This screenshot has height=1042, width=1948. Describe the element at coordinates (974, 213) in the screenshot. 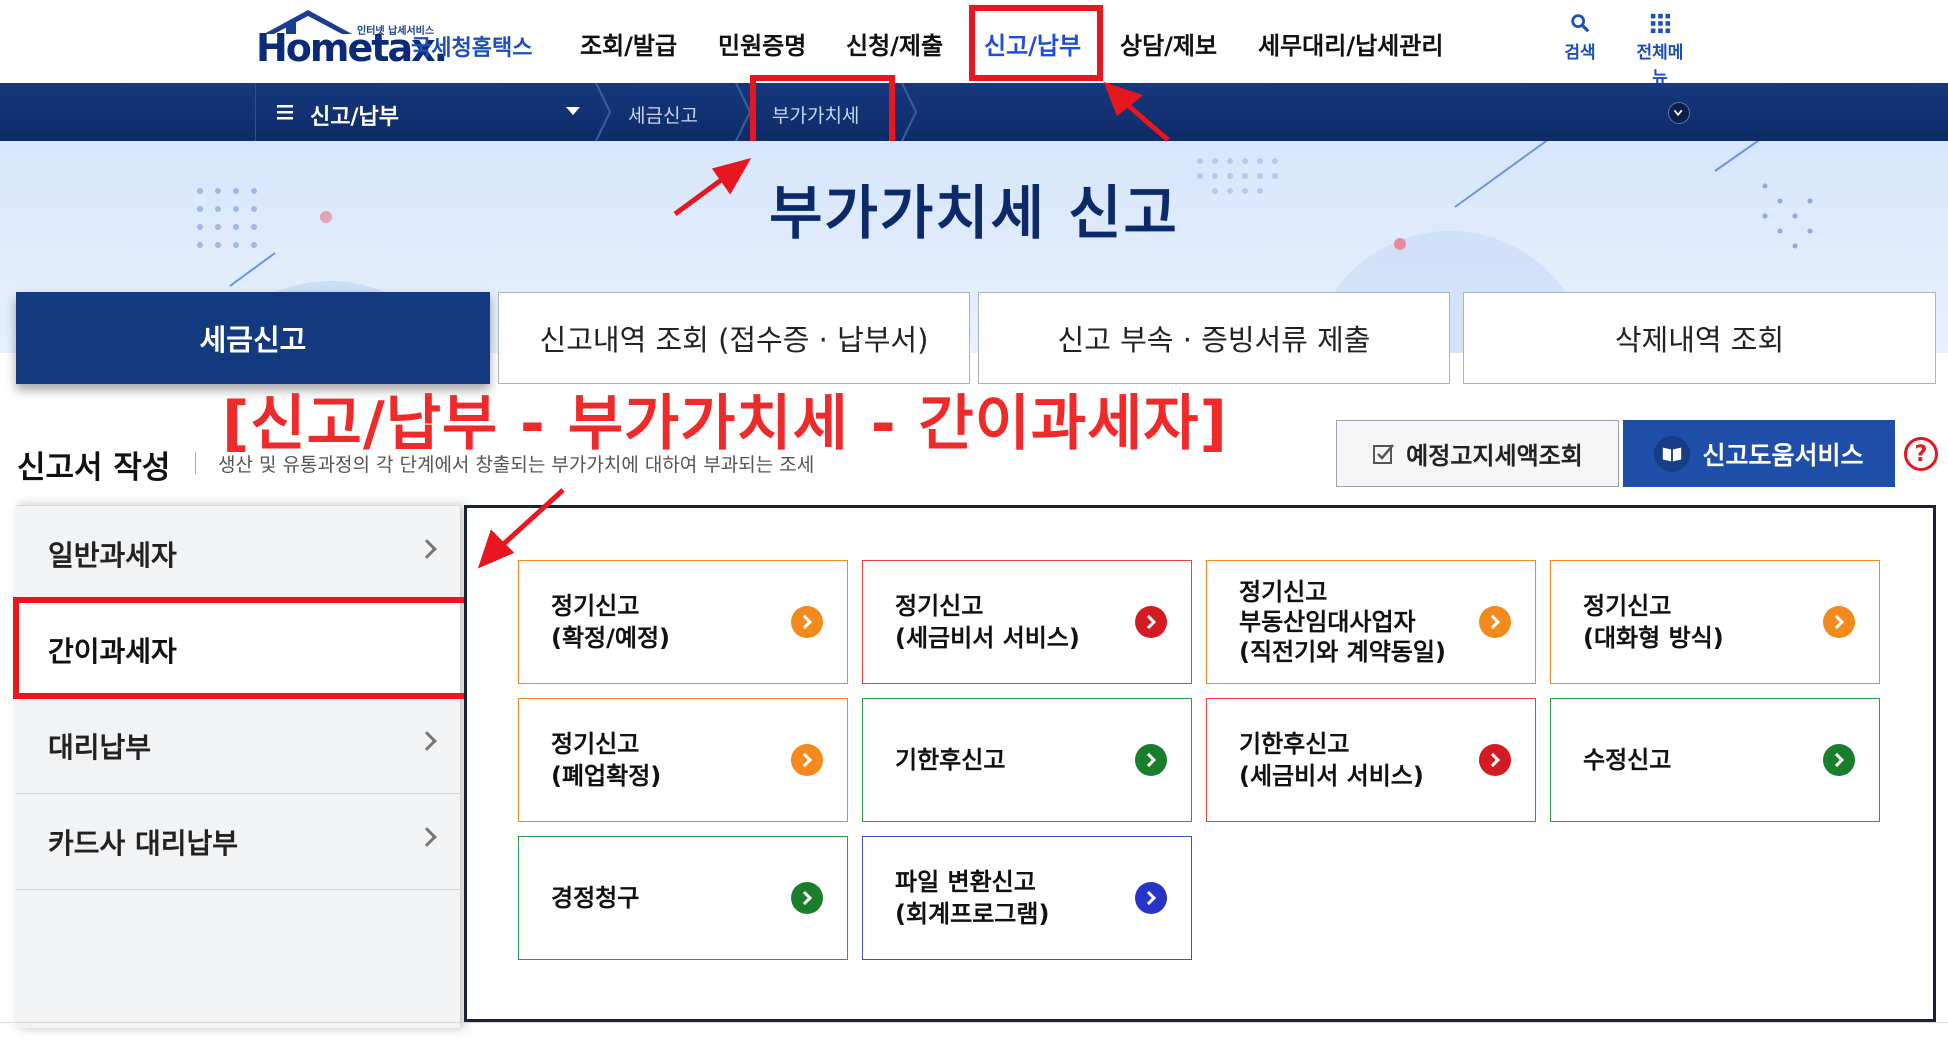

I see `page-title: 부가가치세 신고` at that location.